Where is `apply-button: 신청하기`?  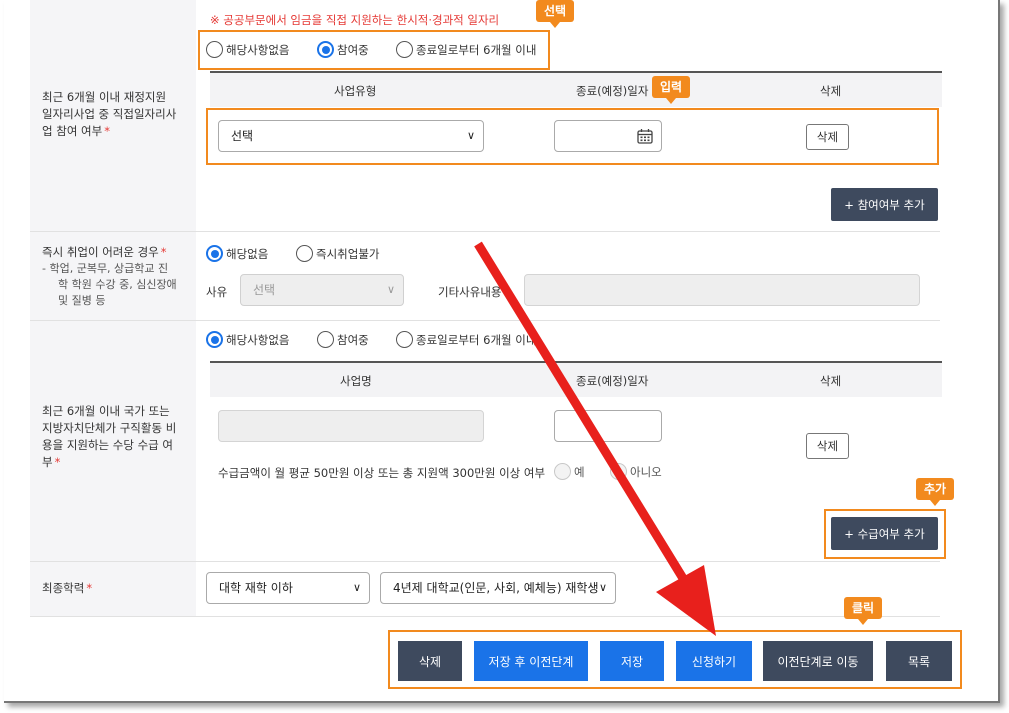
apply-button: 신청하기 is located at coordinates (714, 661).